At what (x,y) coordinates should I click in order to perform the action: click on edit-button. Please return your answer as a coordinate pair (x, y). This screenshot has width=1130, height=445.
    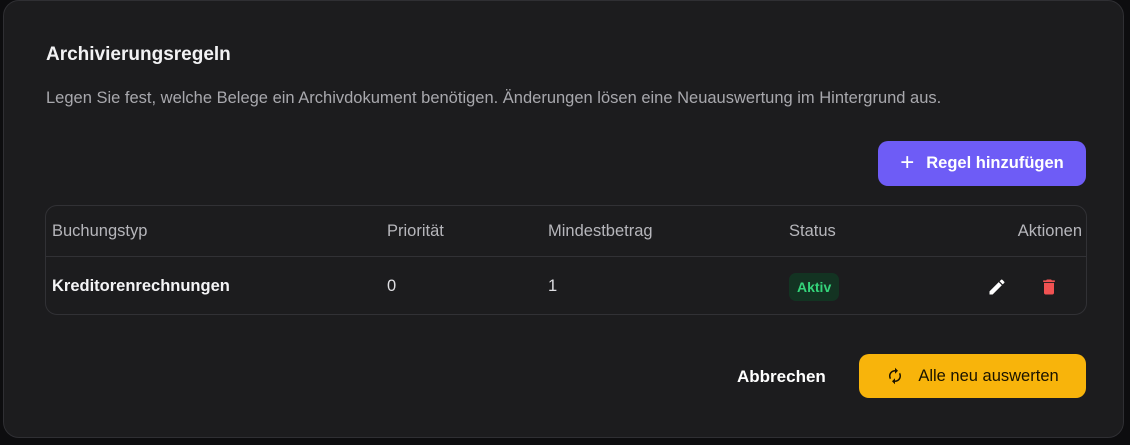
    Looking at the image, I should click on (997, 287).